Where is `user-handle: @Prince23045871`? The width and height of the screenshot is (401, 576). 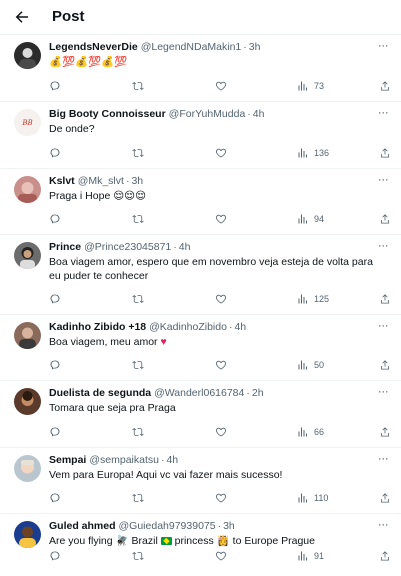 user-handle: @Prince23045871 is located at coordinates (127, 247).